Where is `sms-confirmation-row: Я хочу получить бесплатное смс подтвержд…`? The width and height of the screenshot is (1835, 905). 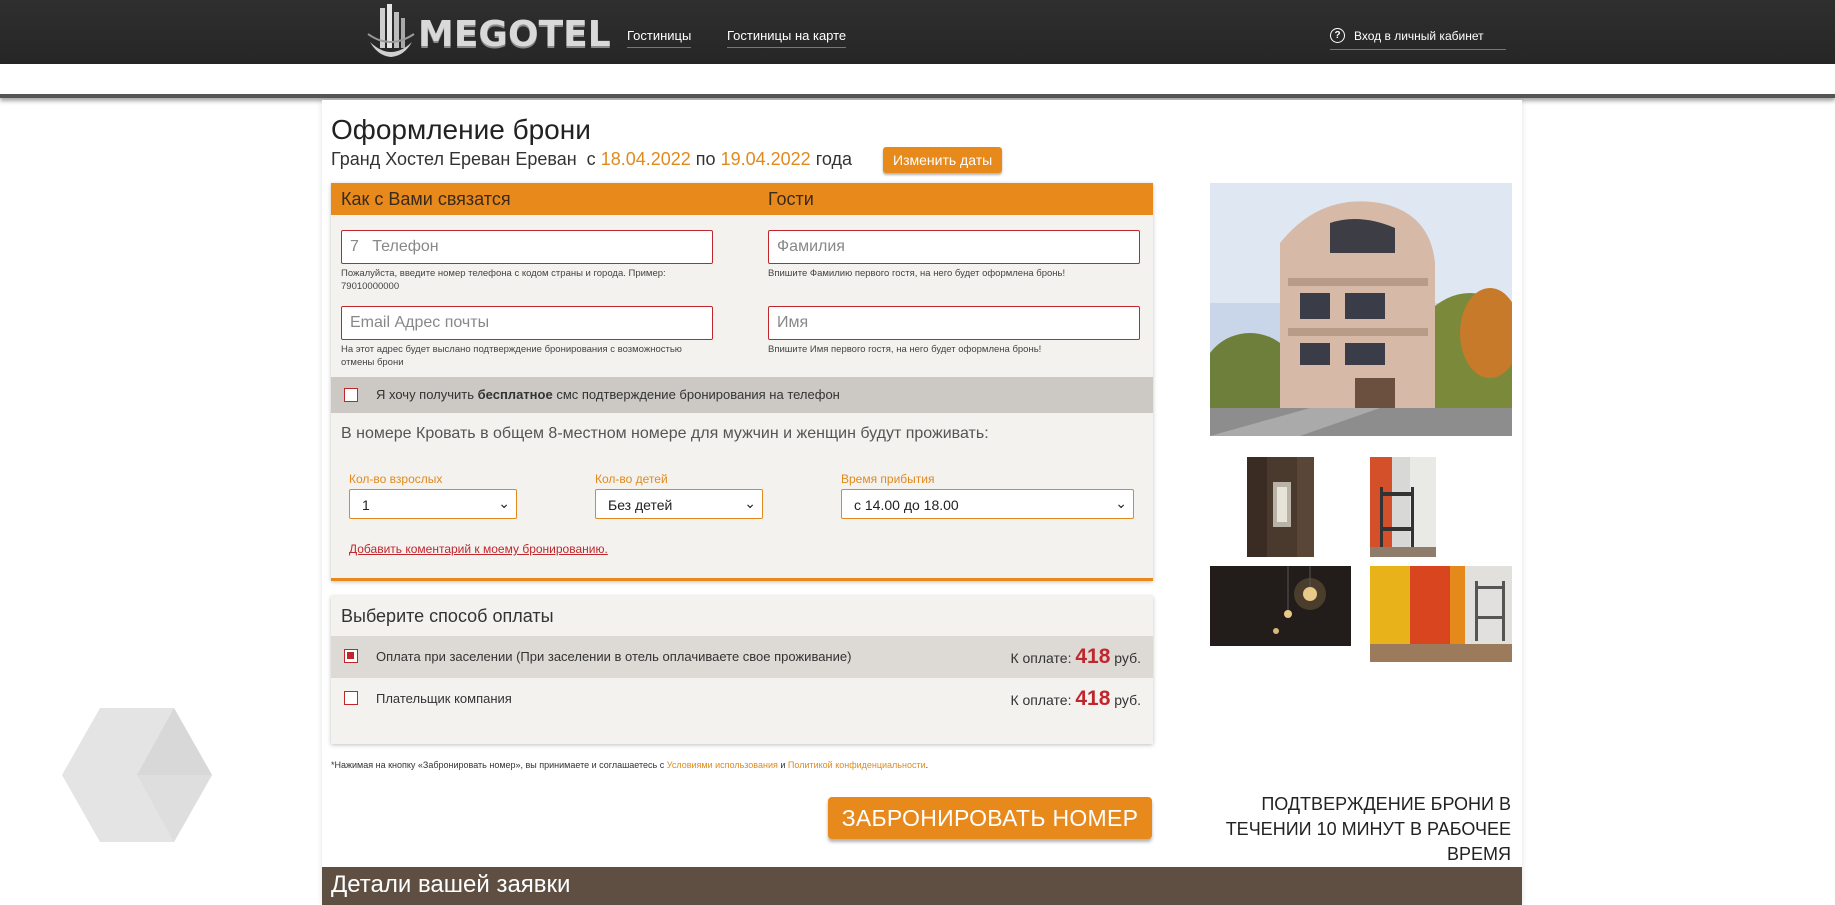 sms-confirmation-row: Я хочу получить бесплатное смс подтвержд… is located at coordinates (742, 395).